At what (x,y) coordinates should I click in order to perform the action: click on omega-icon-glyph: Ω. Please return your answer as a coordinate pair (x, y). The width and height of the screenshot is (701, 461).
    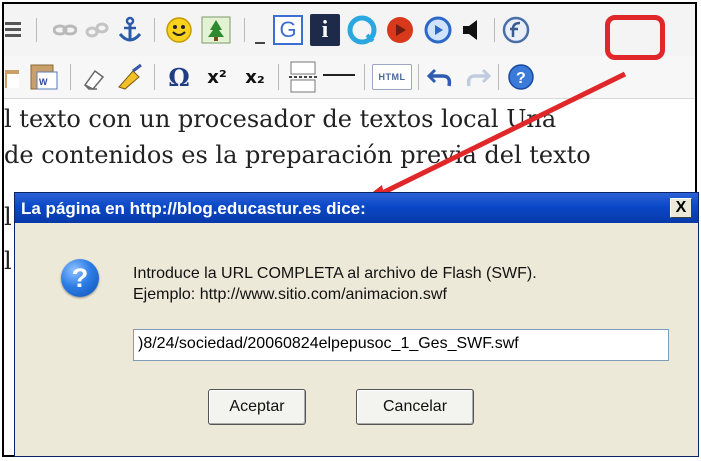
    Looking at the image, I should click on (179, 77).